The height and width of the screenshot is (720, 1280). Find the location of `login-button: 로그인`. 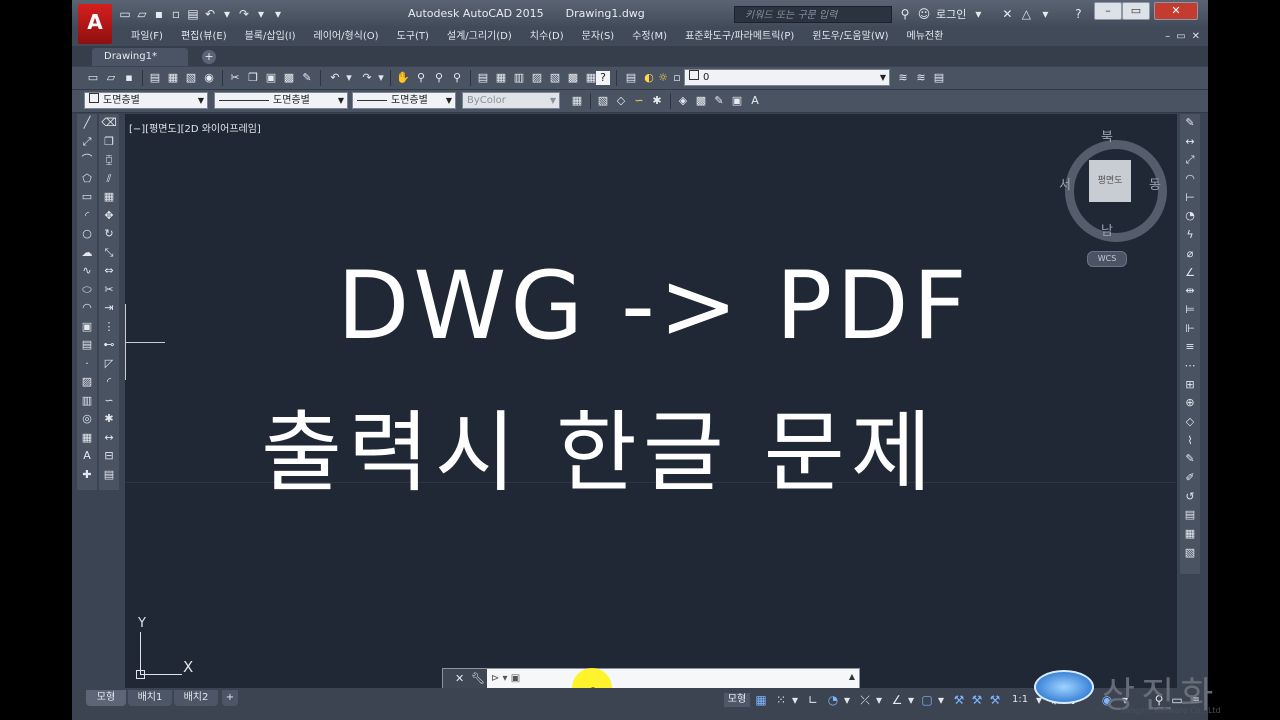

login-button: 로그인 is located at coordinates (951, 14).